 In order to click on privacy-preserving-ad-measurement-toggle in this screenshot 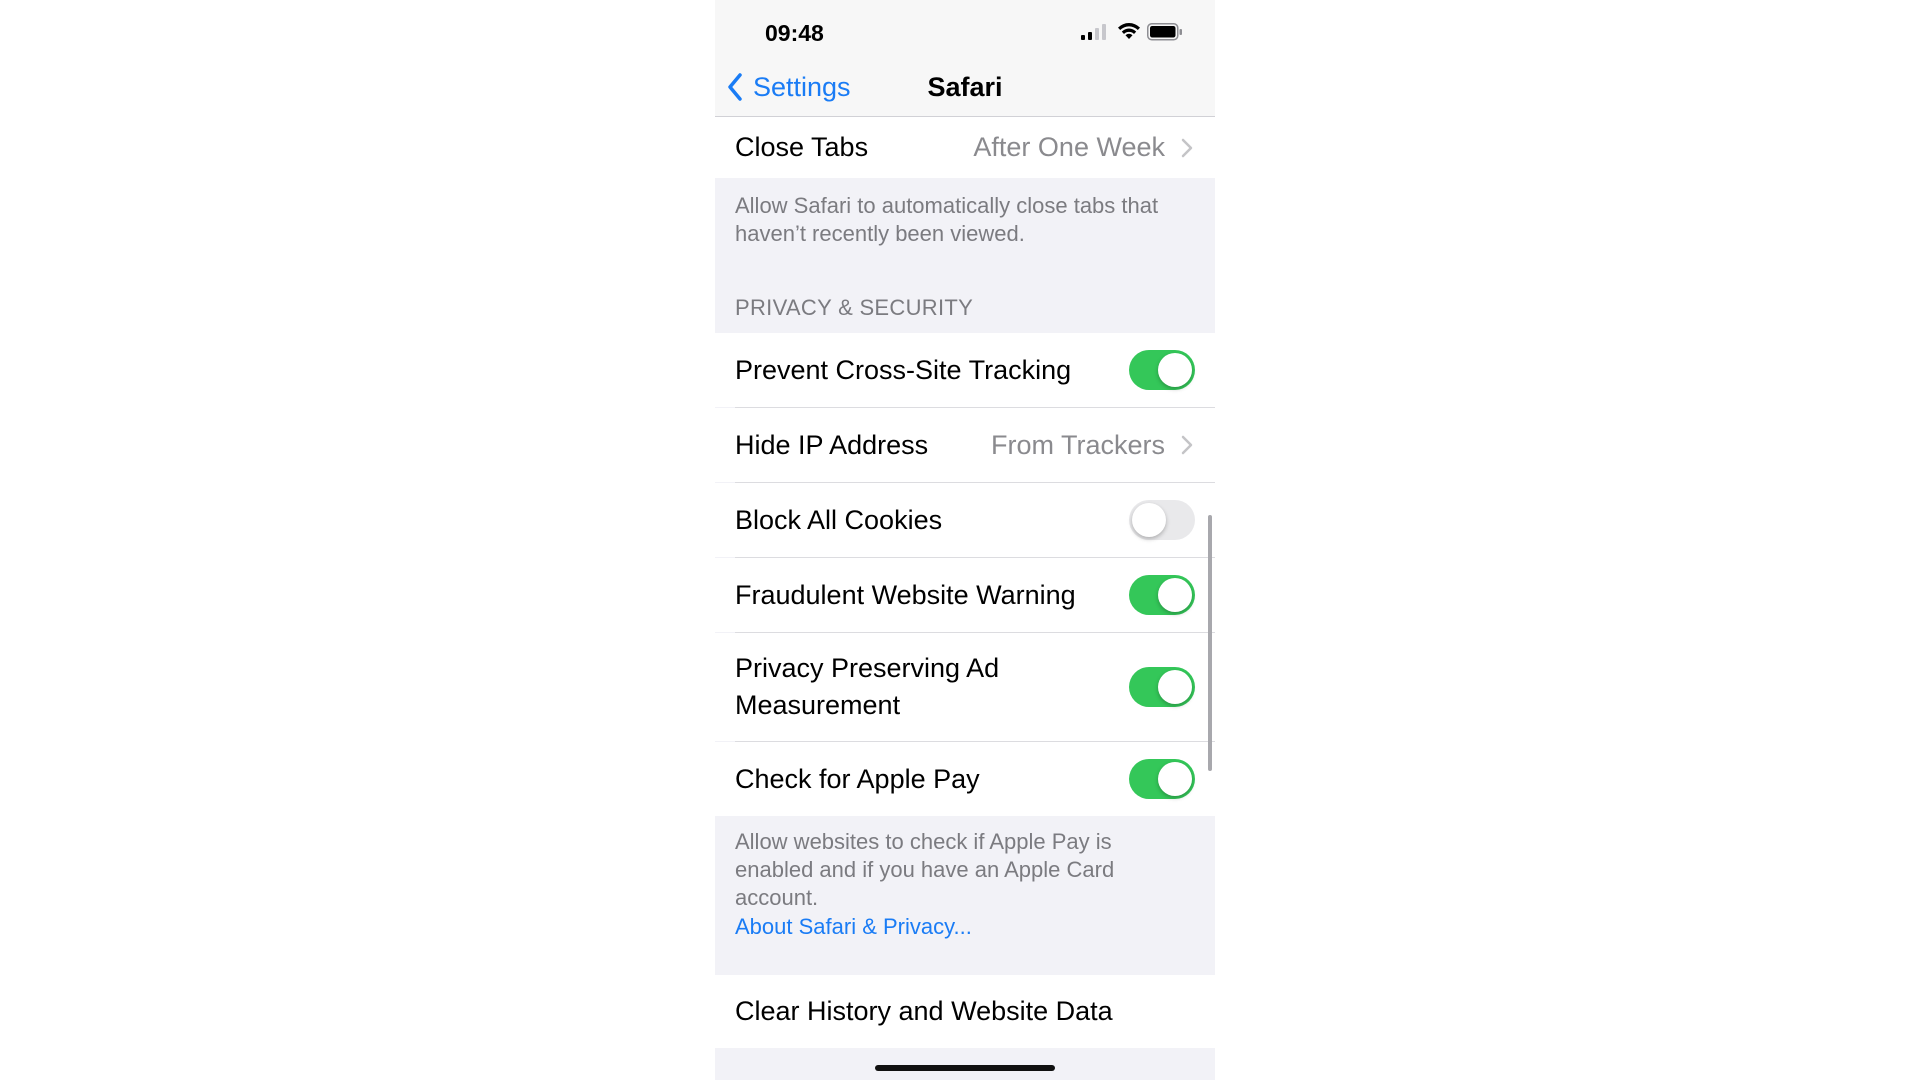, I will do `click(1162, 687)`.